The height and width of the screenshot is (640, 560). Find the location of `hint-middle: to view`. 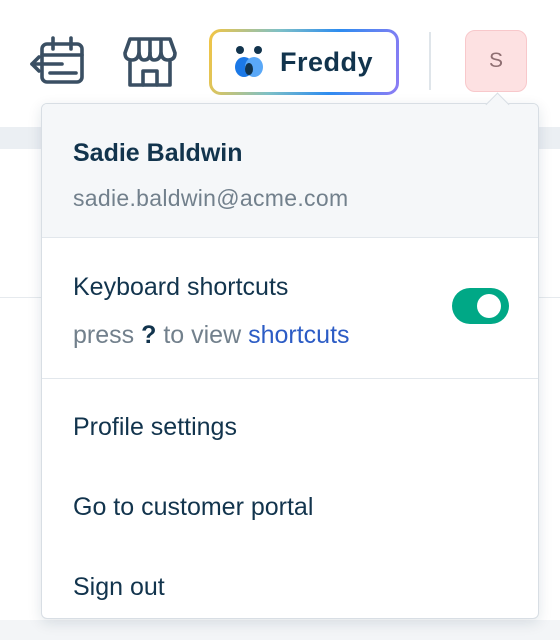

hint-middle: to view is located at coordinates (202, 335).